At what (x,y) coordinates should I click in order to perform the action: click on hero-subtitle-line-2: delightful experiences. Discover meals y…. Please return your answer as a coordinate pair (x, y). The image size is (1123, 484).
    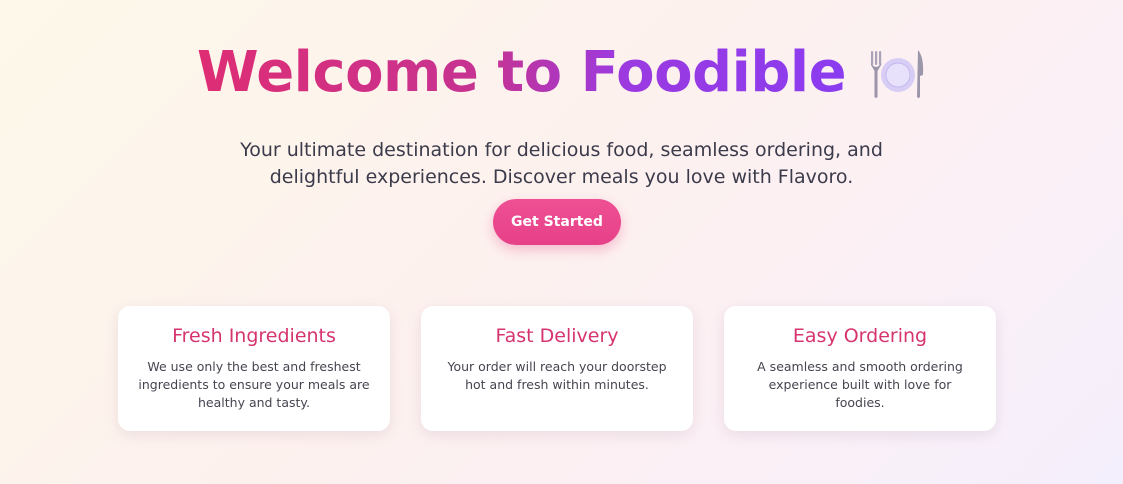
    Looking at the image, I should click on (561, 177).